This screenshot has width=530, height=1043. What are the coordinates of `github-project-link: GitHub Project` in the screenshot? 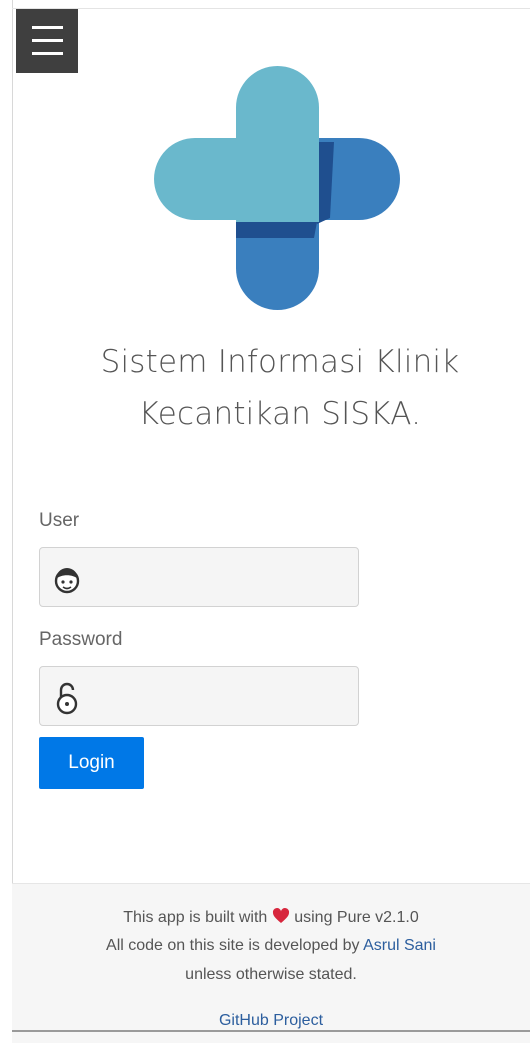 It's located at (271, 1020).